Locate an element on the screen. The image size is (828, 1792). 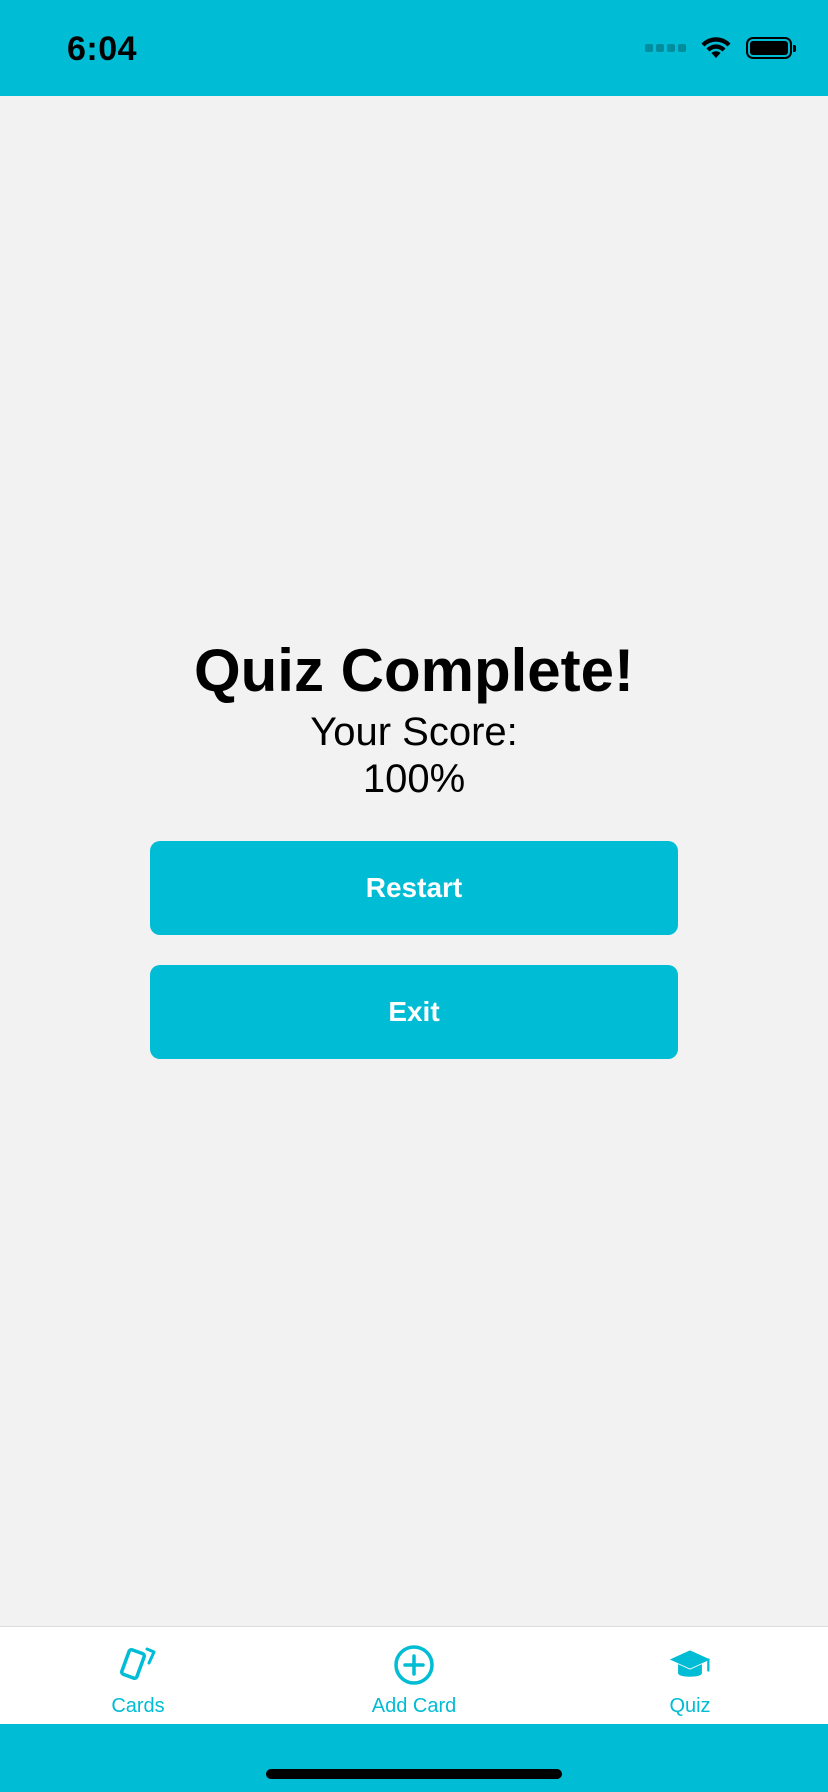
tab-cards: Cards is located at coordinates (138, 1676).